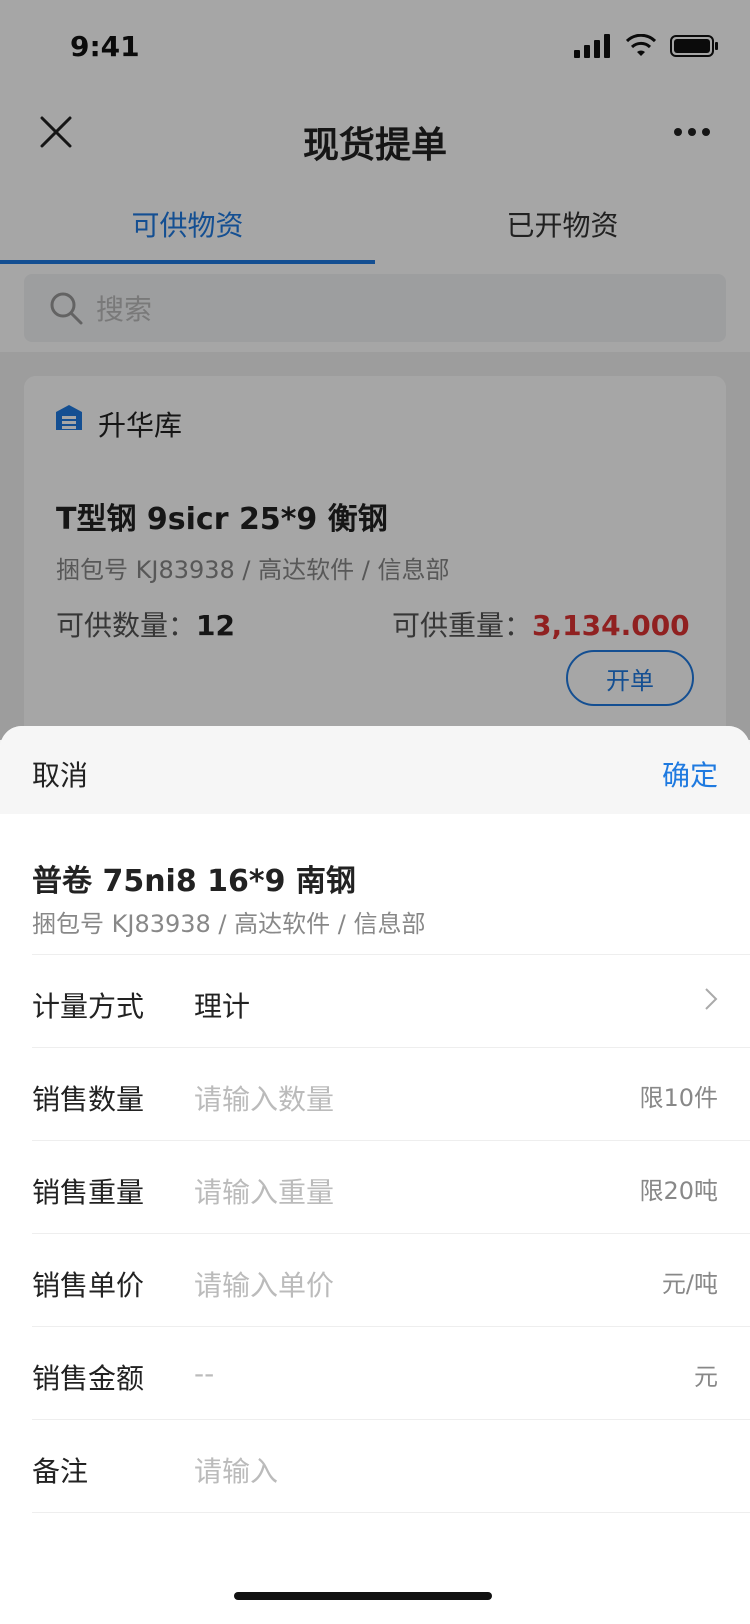  What do you see at coordinates (375, 770) in the screenshot?
I see `sheet-header: 取消 确定` at bounding box center [375, 770].